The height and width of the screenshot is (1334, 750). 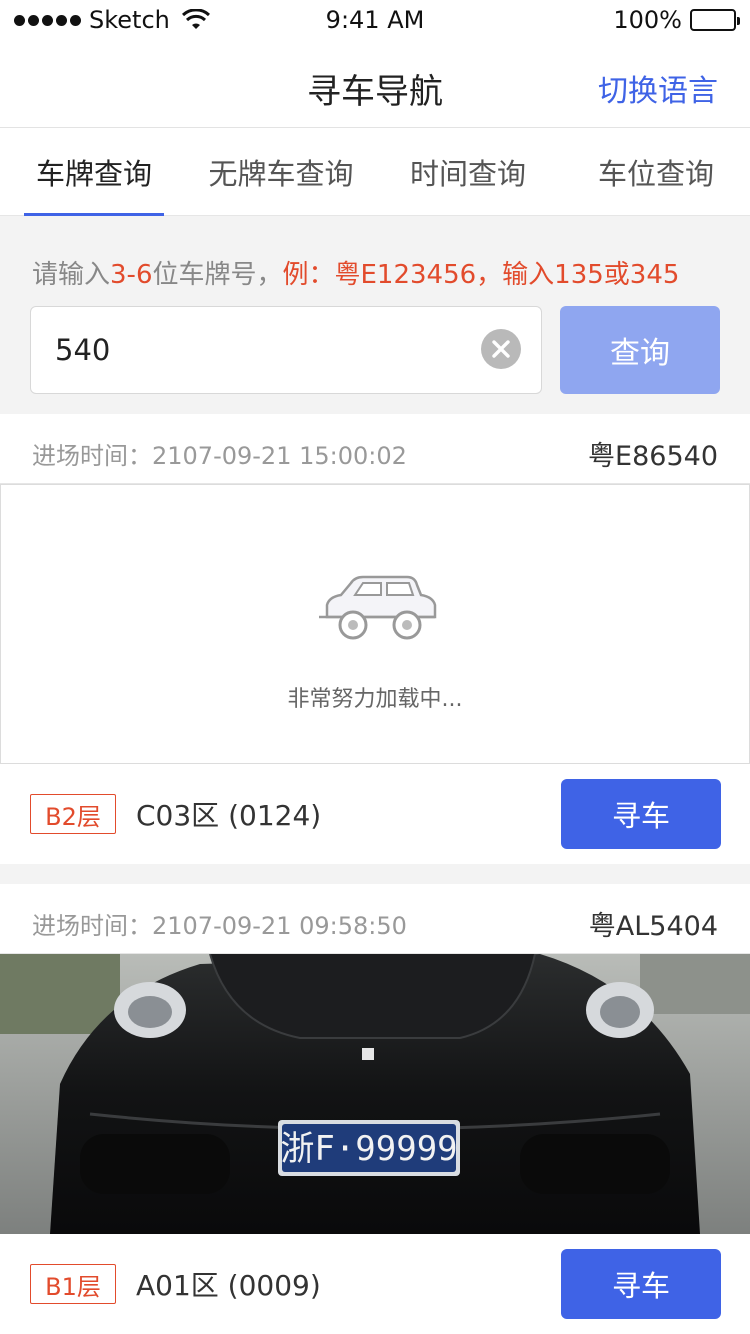 What do you see at coordinates (73, 1284) in the screenshot?
I see `floor-badge: B1层` at bounding box center [73, 1284].